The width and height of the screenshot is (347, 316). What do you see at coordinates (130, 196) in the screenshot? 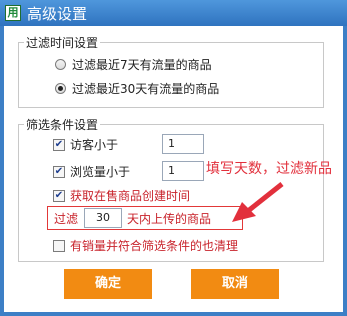
I see `creation-time-label: 获取在售商品创建时间` at bounding box center [130, 196].